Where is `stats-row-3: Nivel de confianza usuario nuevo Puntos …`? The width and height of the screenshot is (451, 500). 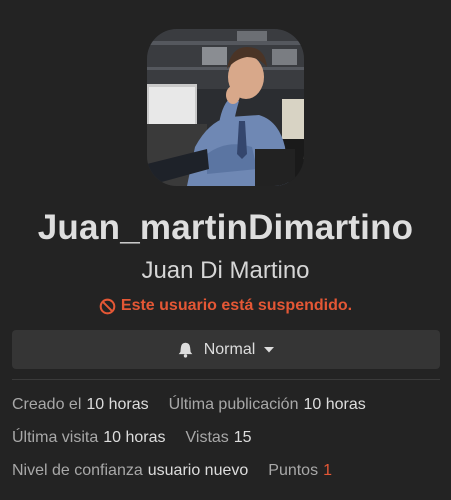 stats-row-3: Nivel de confianza usuario nuevo Puntos … is located at coordinates (227, 471).